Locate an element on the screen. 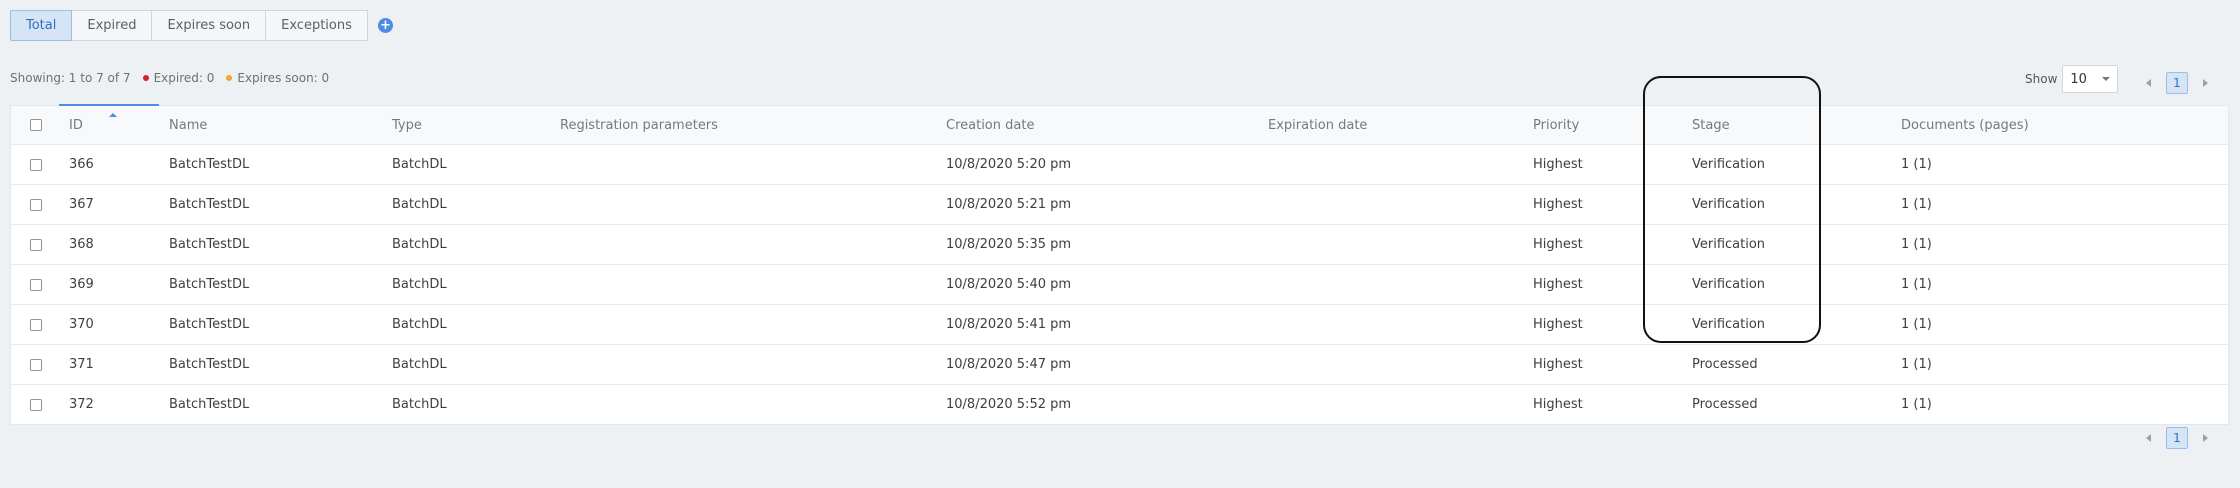 The width and height of the screenshot is (2240, 488). cell-creation-date: 10/8/2020 5:40 pm is located at coordinates (1009, 284).